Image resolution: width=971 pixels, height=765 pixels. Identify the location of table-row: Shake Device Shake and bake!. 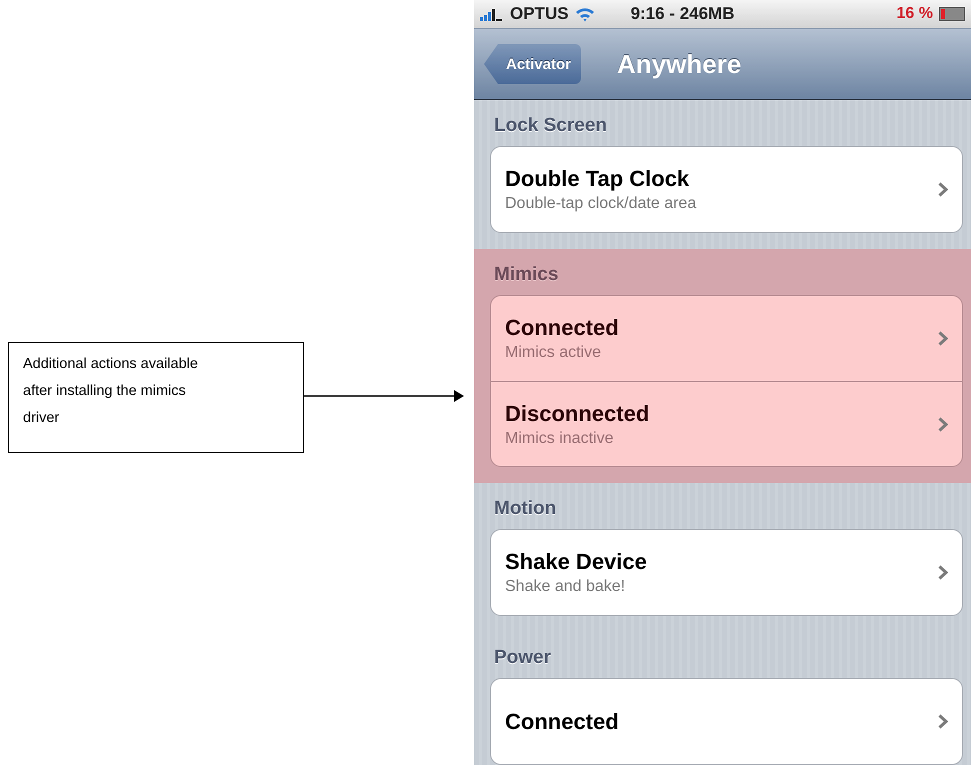
(726, 572).